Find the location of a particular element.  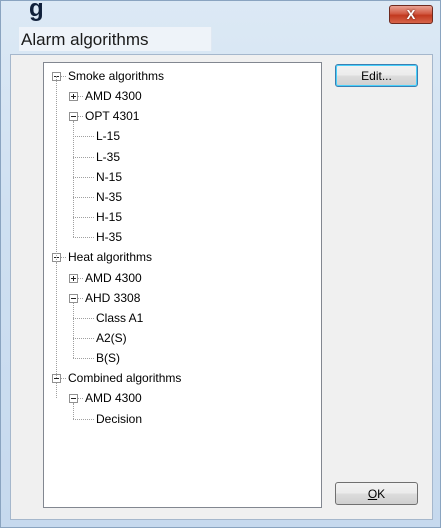

ok-mnemonic: O is located at coordinates (372, 493).